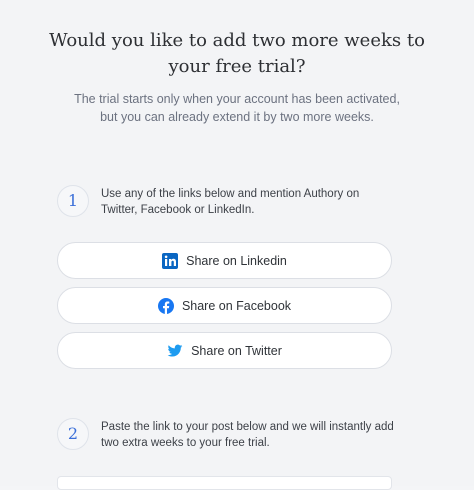 The width and height of the screenshot is (474, 490). Describe the element at coordinates (224, 483) in the screenshot. I see `post-link-input` at that location.